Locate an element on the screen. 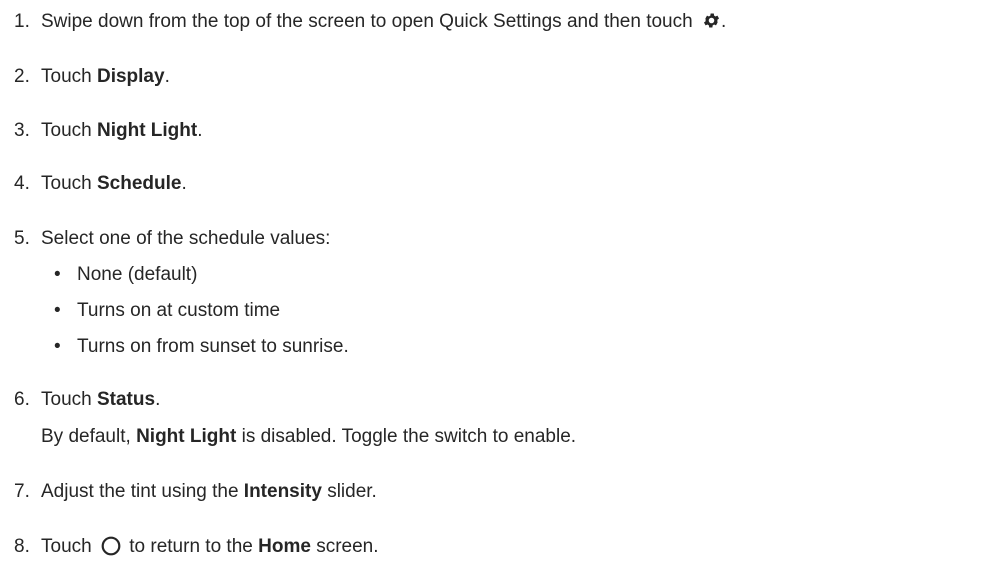 This screenshot has width=1006, height=580. ui-term-intensity: Intensity is located at coordinates (282, 491).